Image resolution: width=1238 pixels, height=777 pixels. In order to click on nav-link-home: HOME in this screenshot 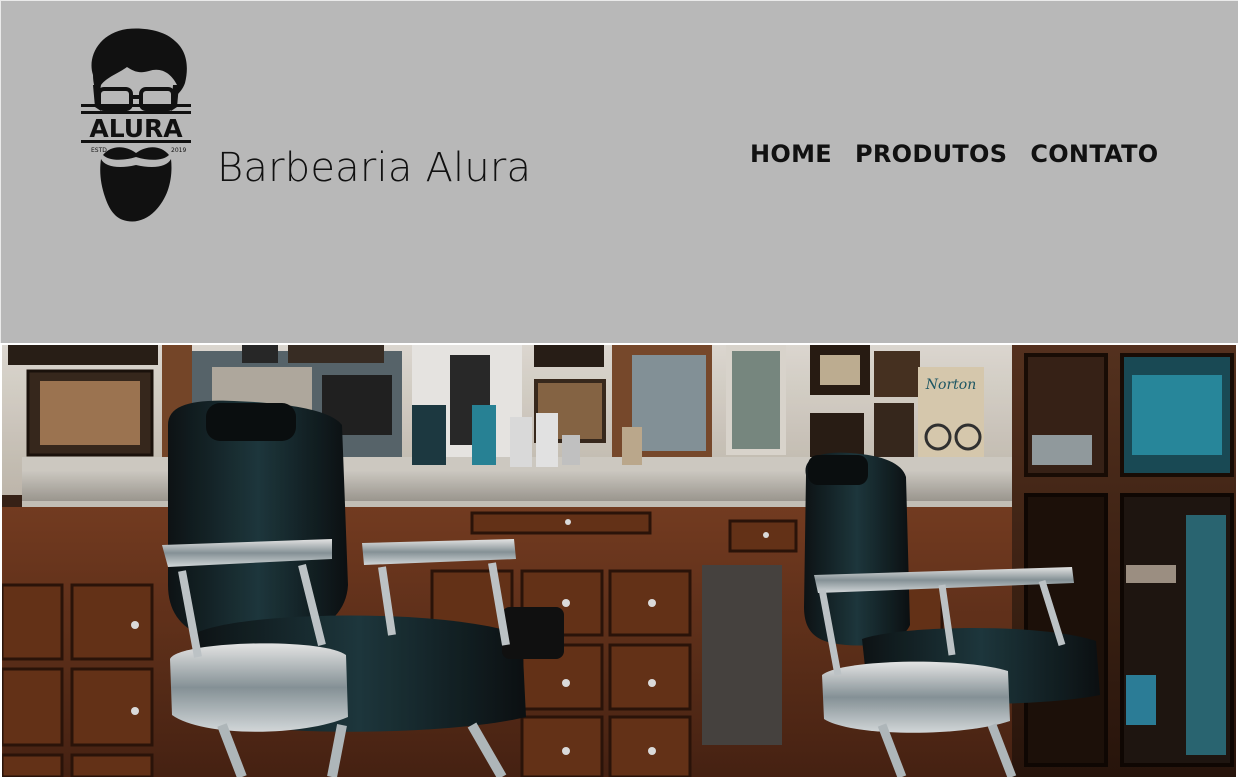, I will do `click(791, 154)`.